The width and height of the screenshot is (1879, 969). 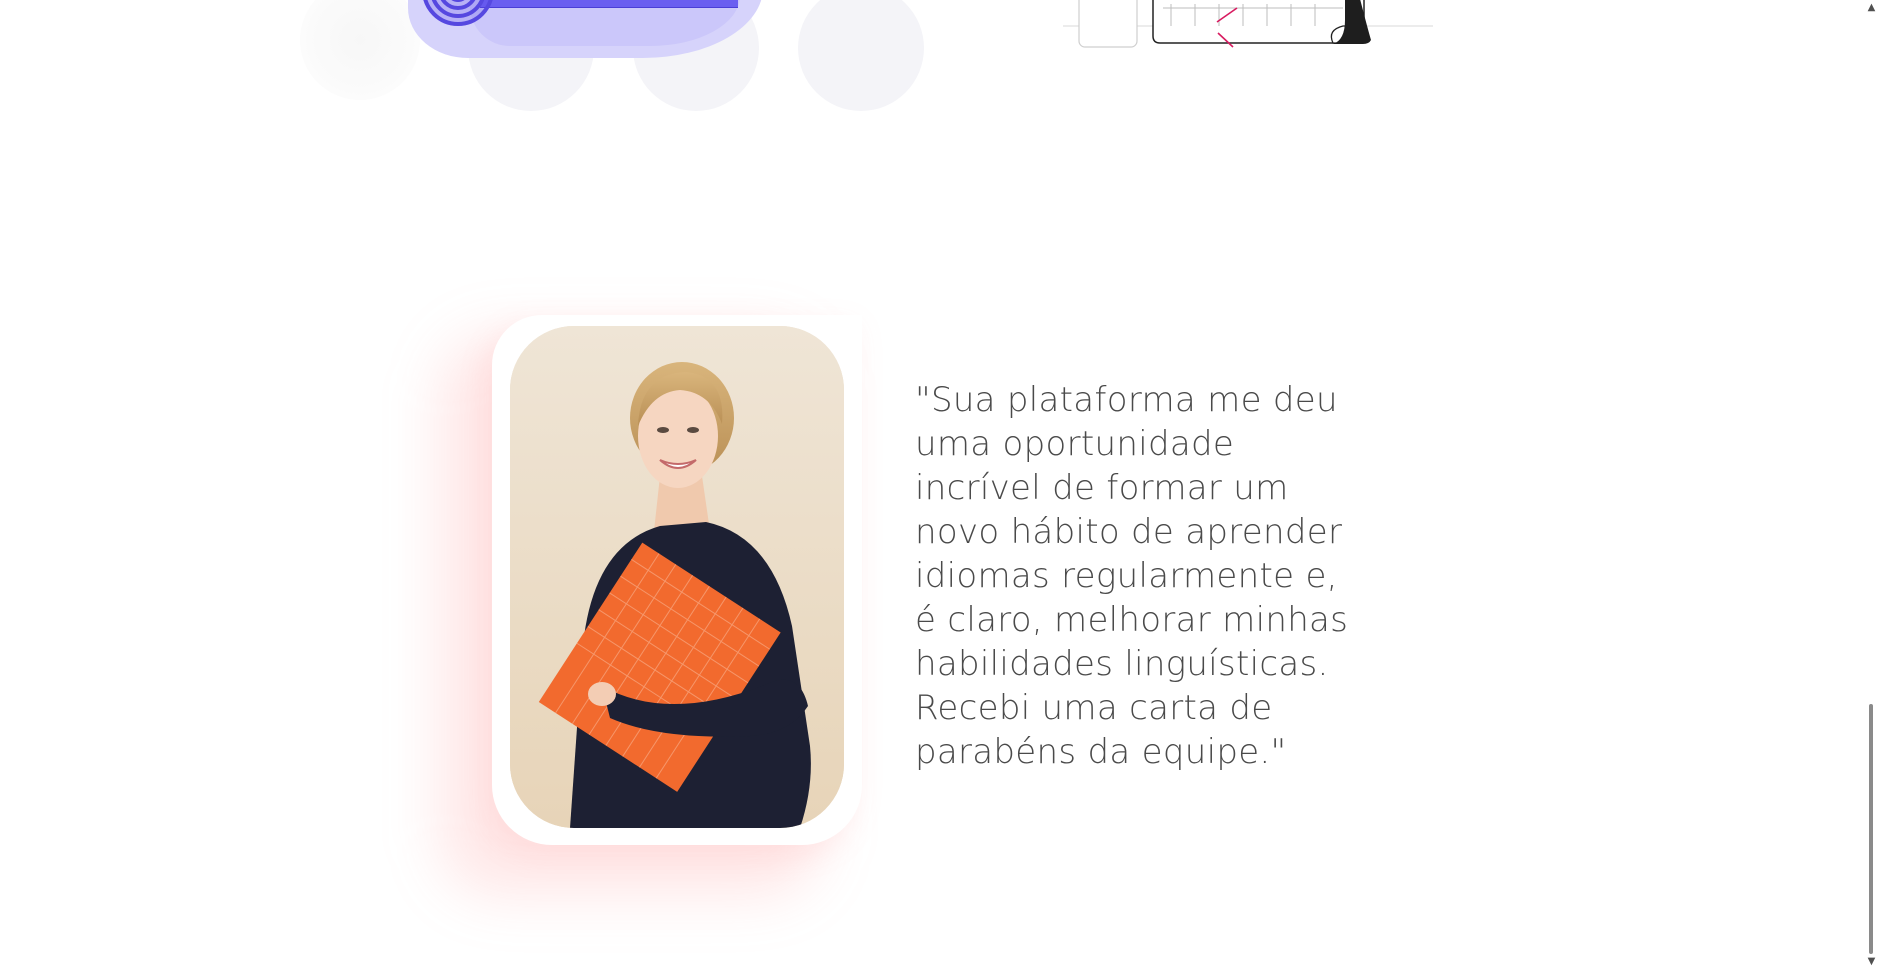 I want to click on quote-line: novo hábito de aprender, so click(x=1129, y=532).